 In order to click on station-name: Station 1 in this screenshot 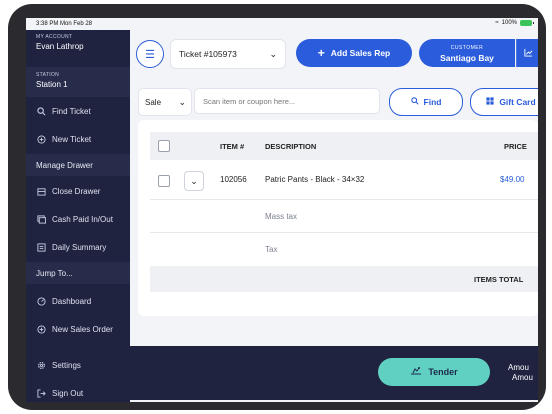, I will do `click(52, 84)`.